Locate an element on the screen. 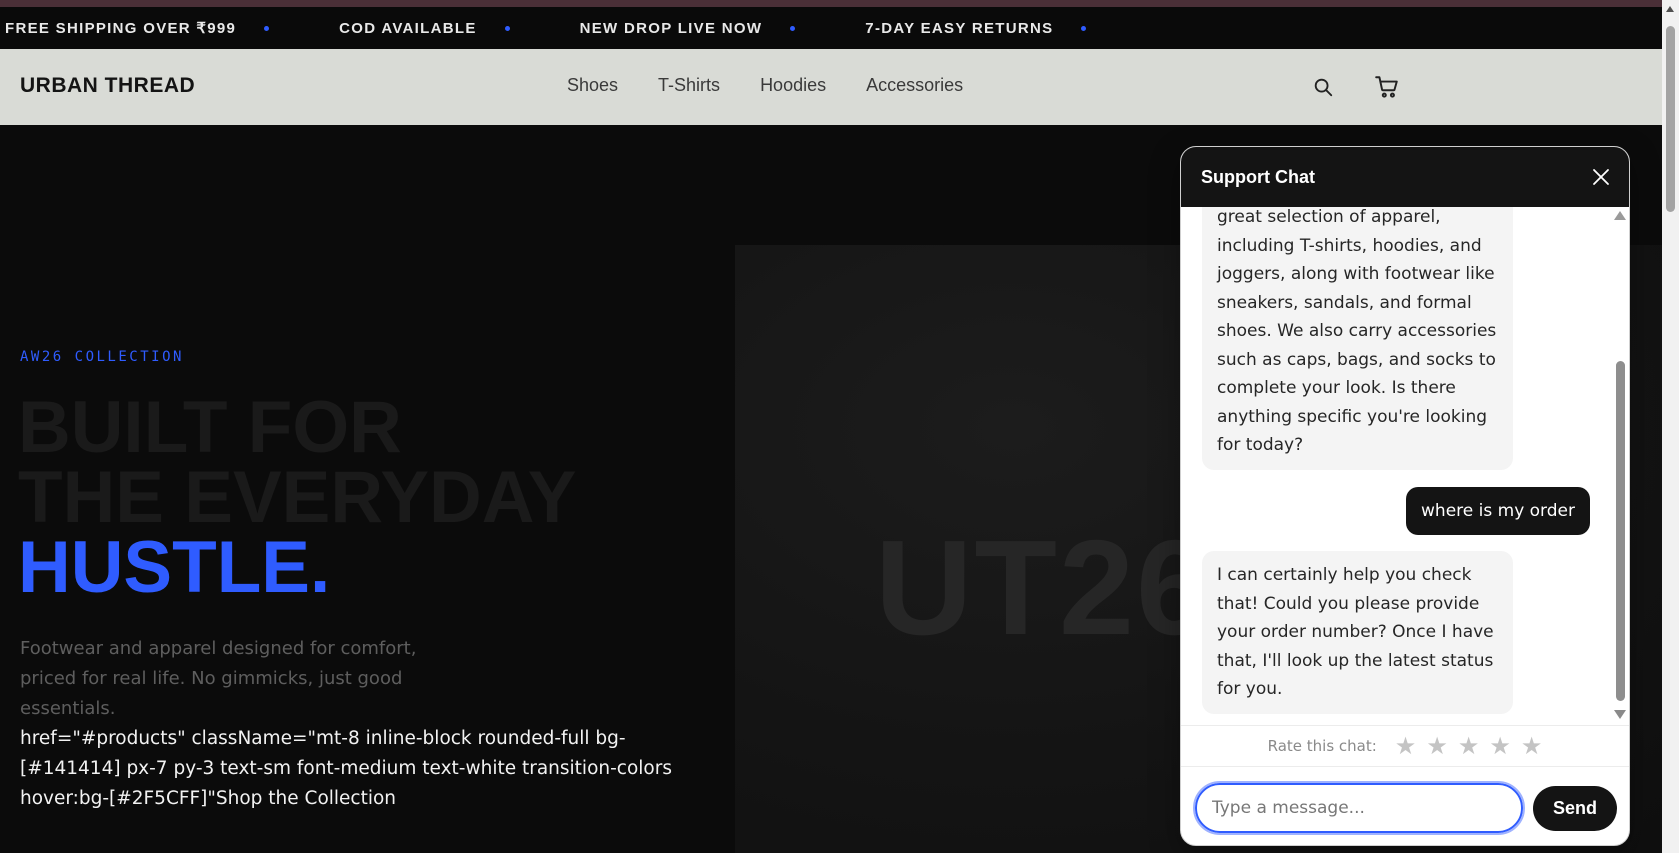 The image size is (1679, 853). hero-watermark: UT26 is located at coordinates (1044, 587).